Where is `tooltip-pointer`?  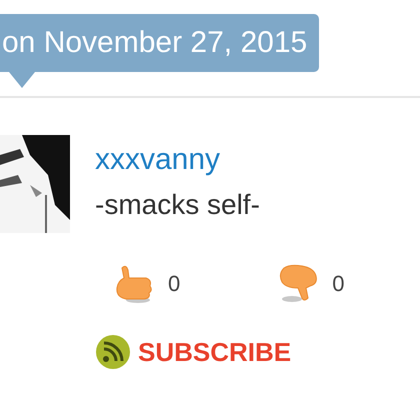
tooltip-pointer is located at coordinates (22, 80).